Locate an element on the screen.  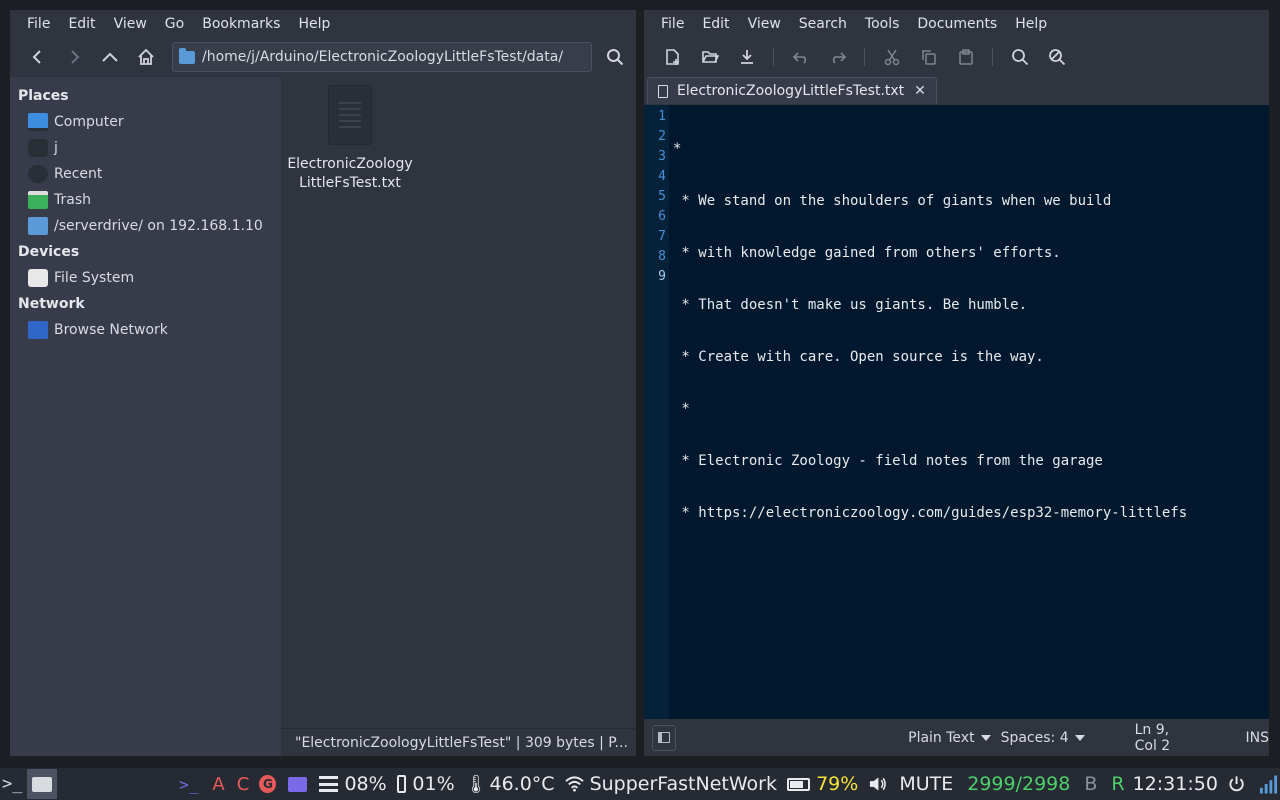
editor-toolbar is located at coordinates (956, 57).